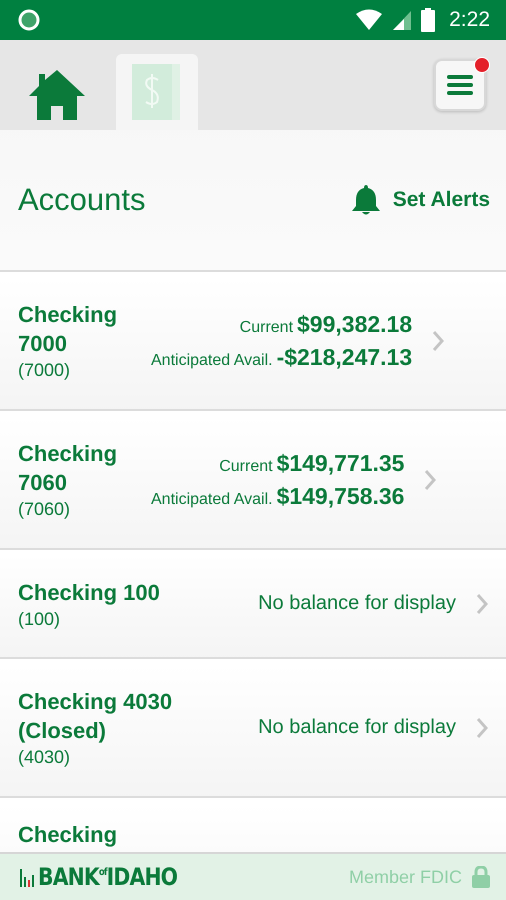 The height and width of the screenshot is (900, 506). I want to click on account-name: Checking 7060, so click(68, 468).